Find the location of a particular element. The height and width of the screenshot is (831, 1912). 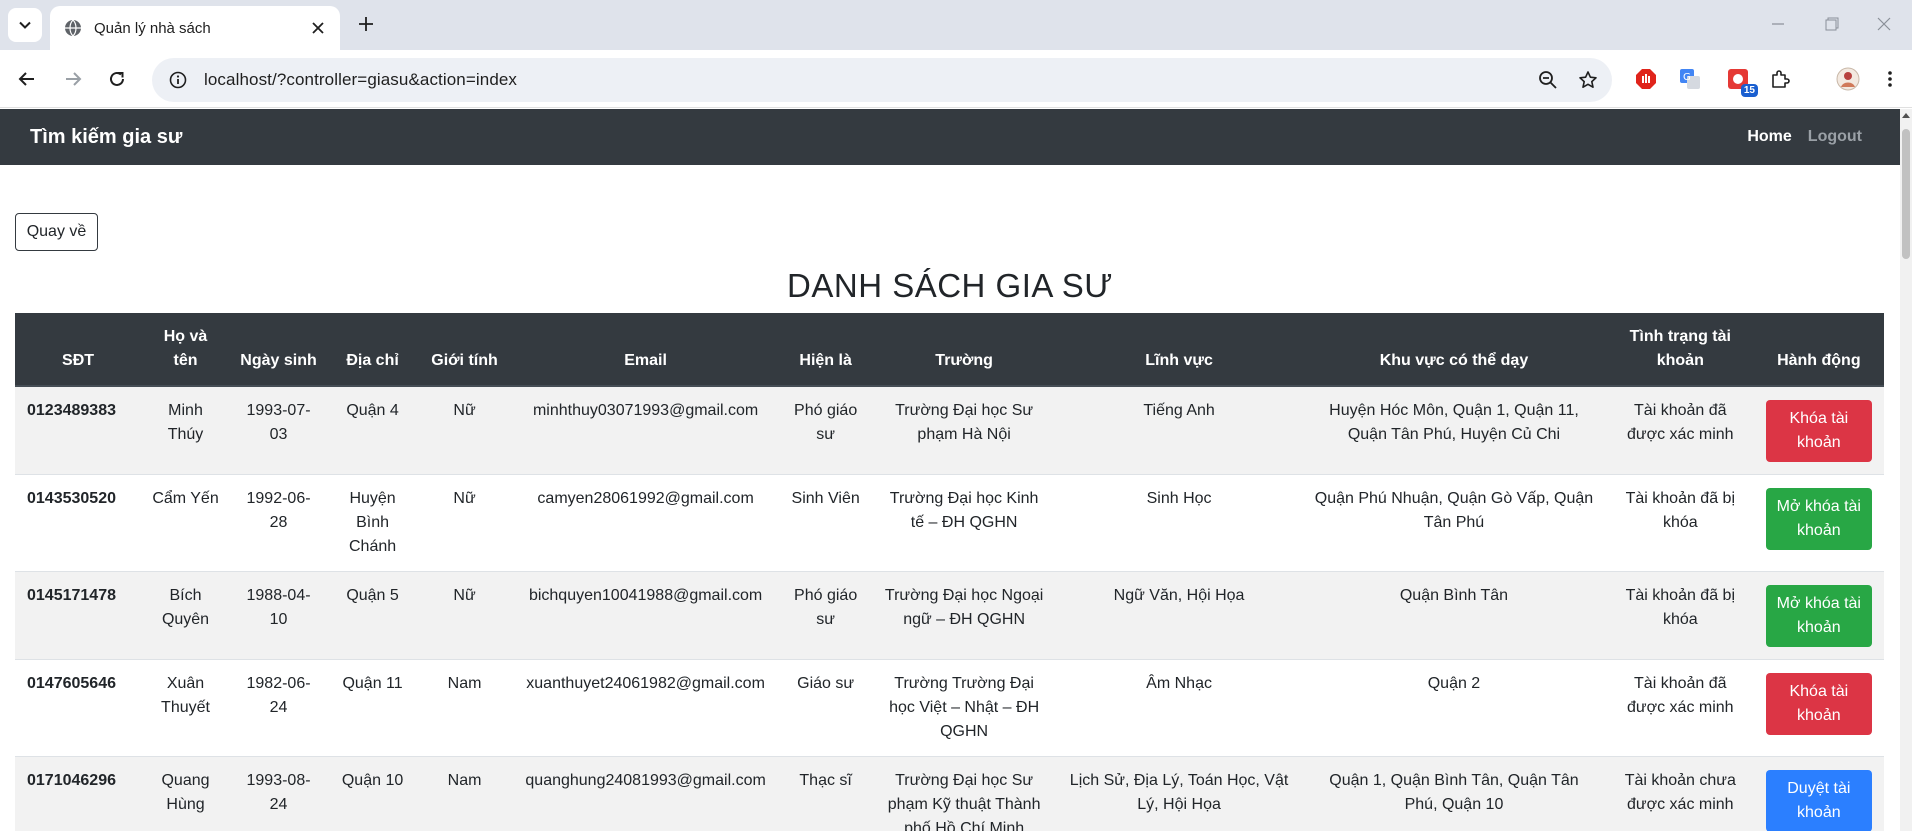

column-header: Trường is located at coordinates (964, 350).